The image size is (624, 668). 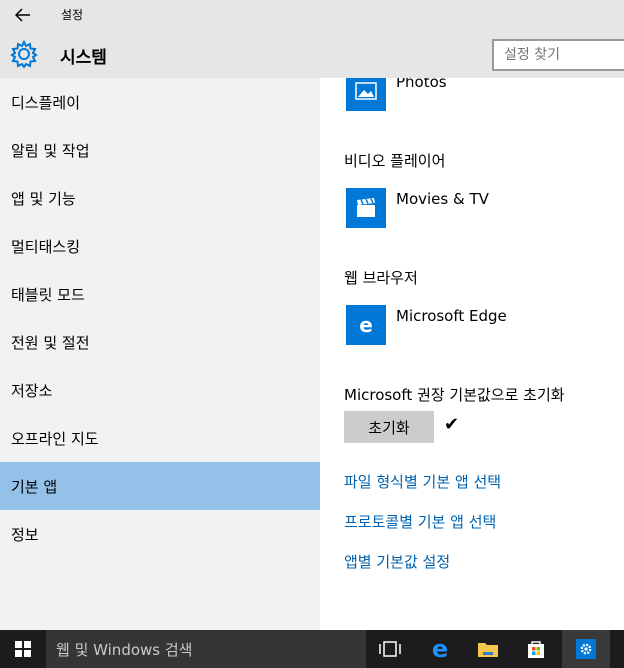 I want to click on sidebar-item-storage: 저장소, so click(x=160, y=390).